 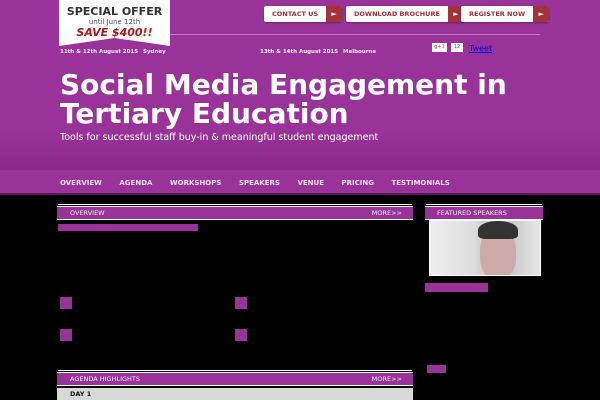 What do you see at coordinates (457, 47) in the screenshot?
I see `google-plus-count: 12` at bounding box center [457, 47].